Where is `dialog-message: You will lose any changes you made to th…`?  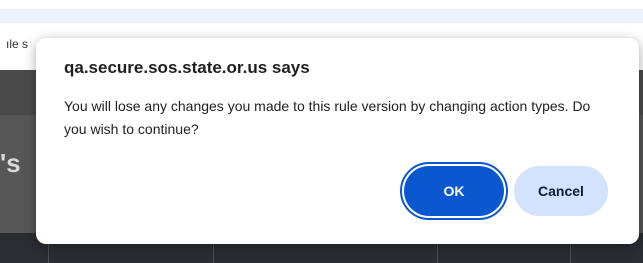 dialog-message: You will lose any changes you made to th… is located at coordinates (327, 117).